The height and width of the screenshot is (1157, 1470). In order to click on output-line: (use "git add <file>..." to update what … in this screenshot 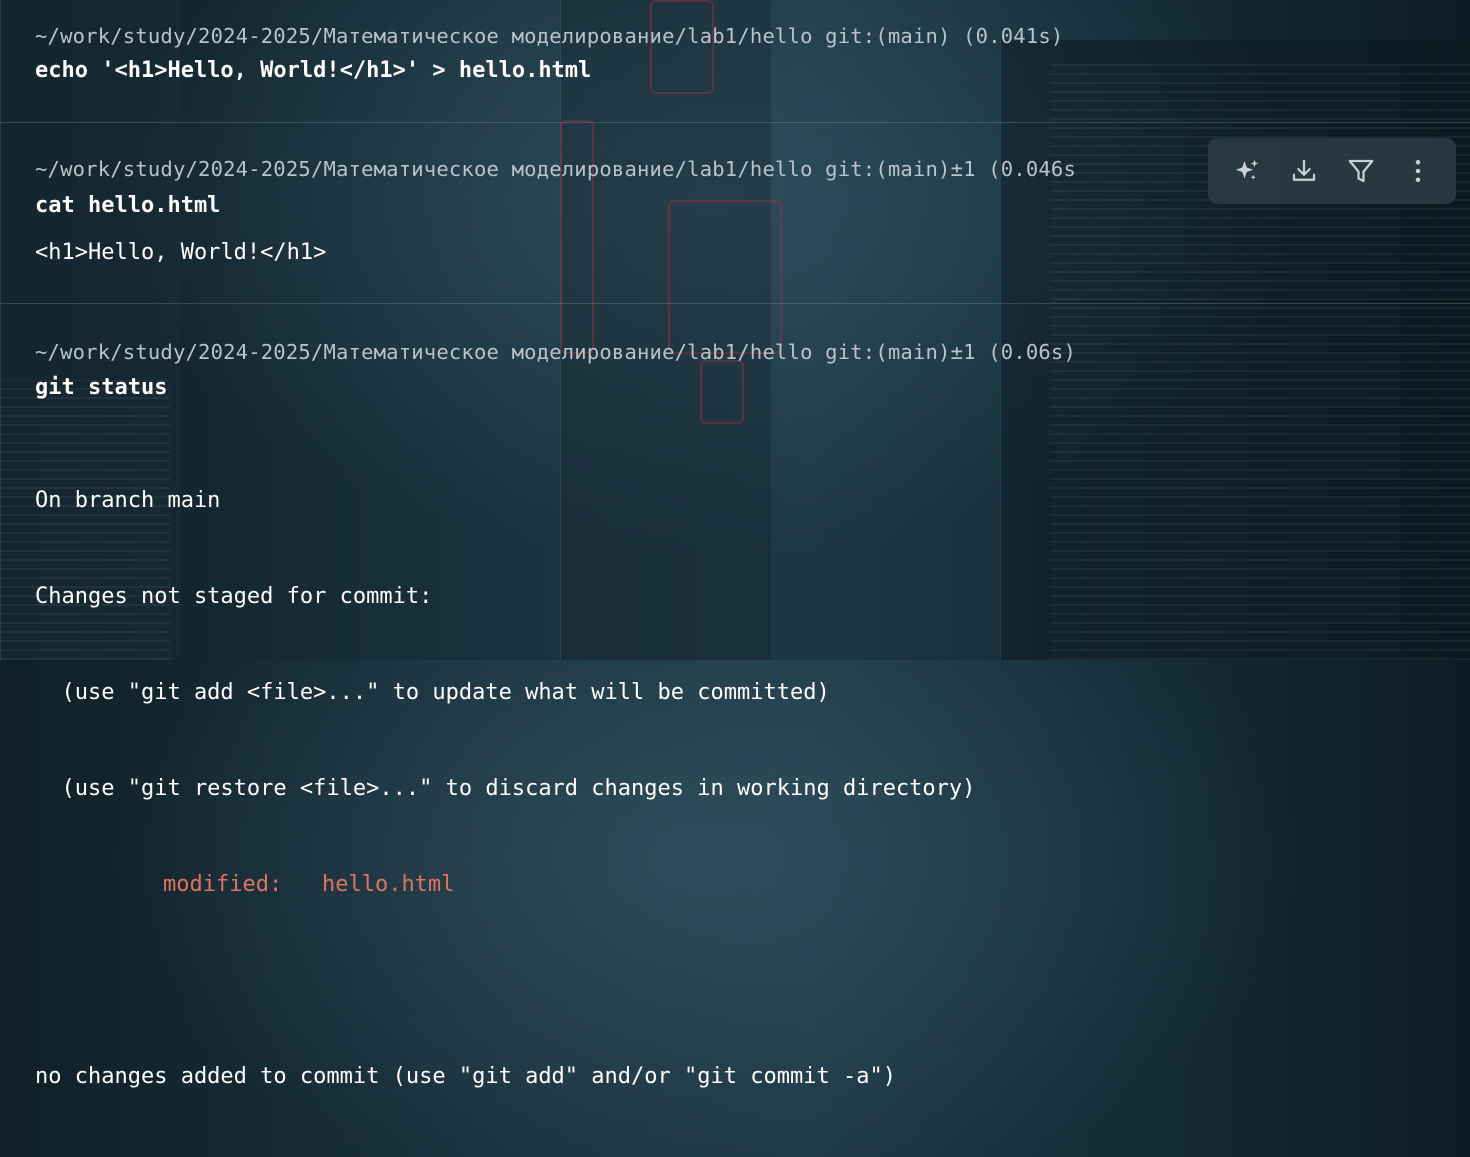, I will do `click(432, 692)`.